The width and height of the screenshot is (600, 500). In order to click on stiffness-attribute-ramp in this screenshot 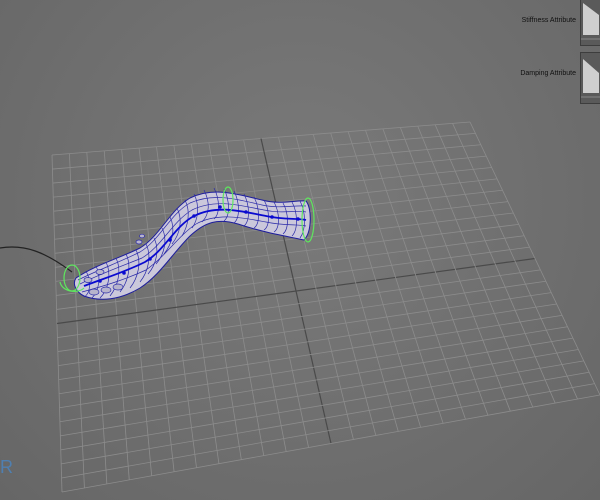, I will do `click(590, 23)`.